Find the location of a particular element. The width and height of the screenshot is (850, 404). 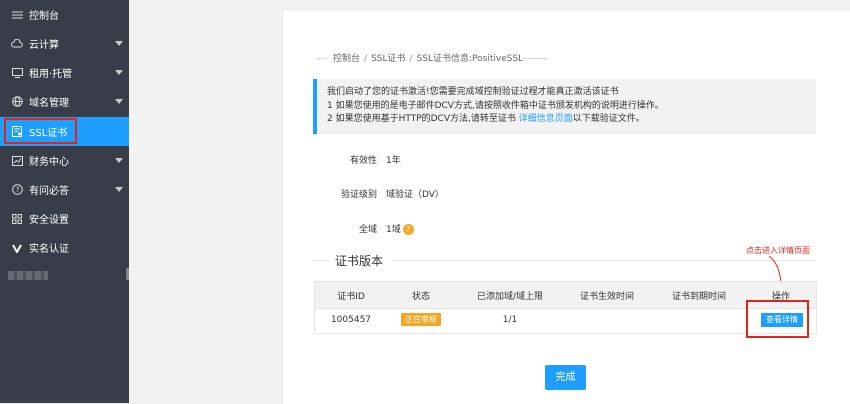

status-badge: 正在审核 is located at coordinates (421, 319).